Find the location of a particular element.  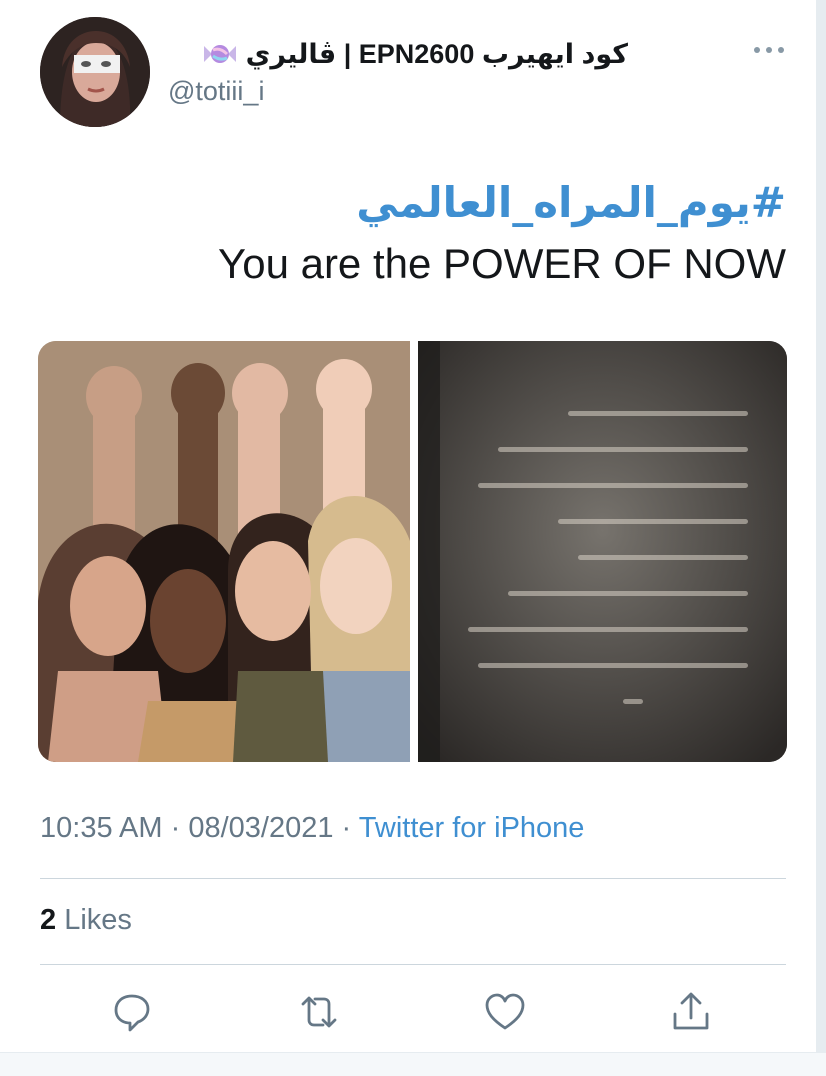

candy-icon is located at coordinates (220, 54).